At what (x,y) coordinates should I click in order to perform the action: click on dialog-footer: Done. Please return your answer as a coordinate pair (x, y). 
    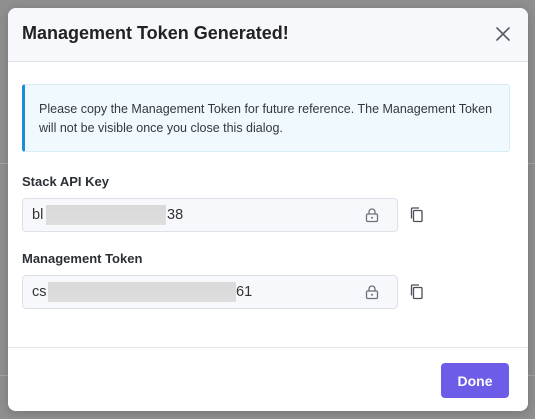
    Looking at the image, I should click on (268, 379).